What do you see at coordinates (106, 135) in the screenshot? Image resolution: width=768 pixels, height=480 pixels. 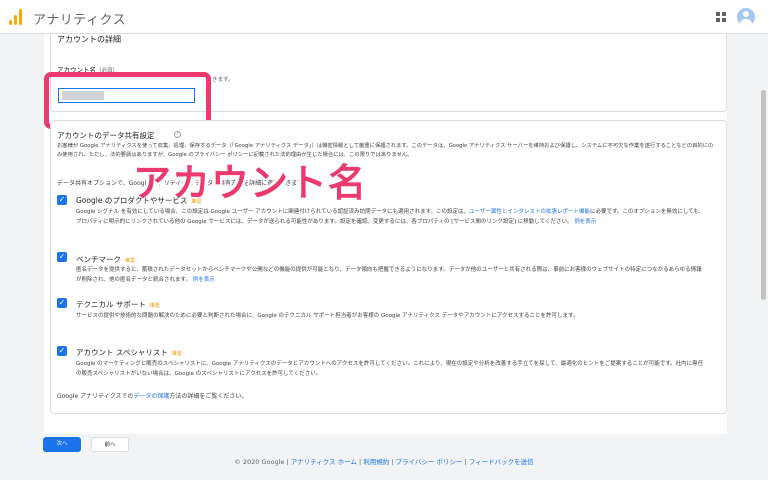 I see `sharing-section-title: アカウントのデータ共有設定` at bounding box center [106, 135].